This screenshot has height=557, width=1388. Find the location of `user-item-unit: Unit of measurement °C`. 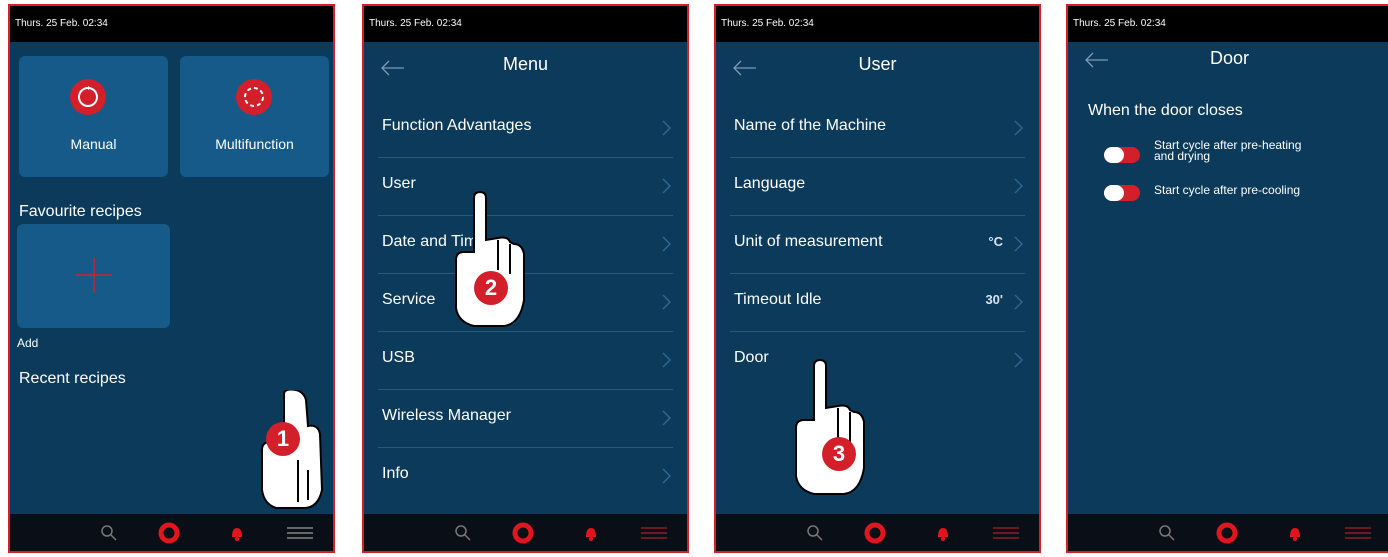

user-item-unit: Unit of measurement °C is located at coordinates (877, 245).